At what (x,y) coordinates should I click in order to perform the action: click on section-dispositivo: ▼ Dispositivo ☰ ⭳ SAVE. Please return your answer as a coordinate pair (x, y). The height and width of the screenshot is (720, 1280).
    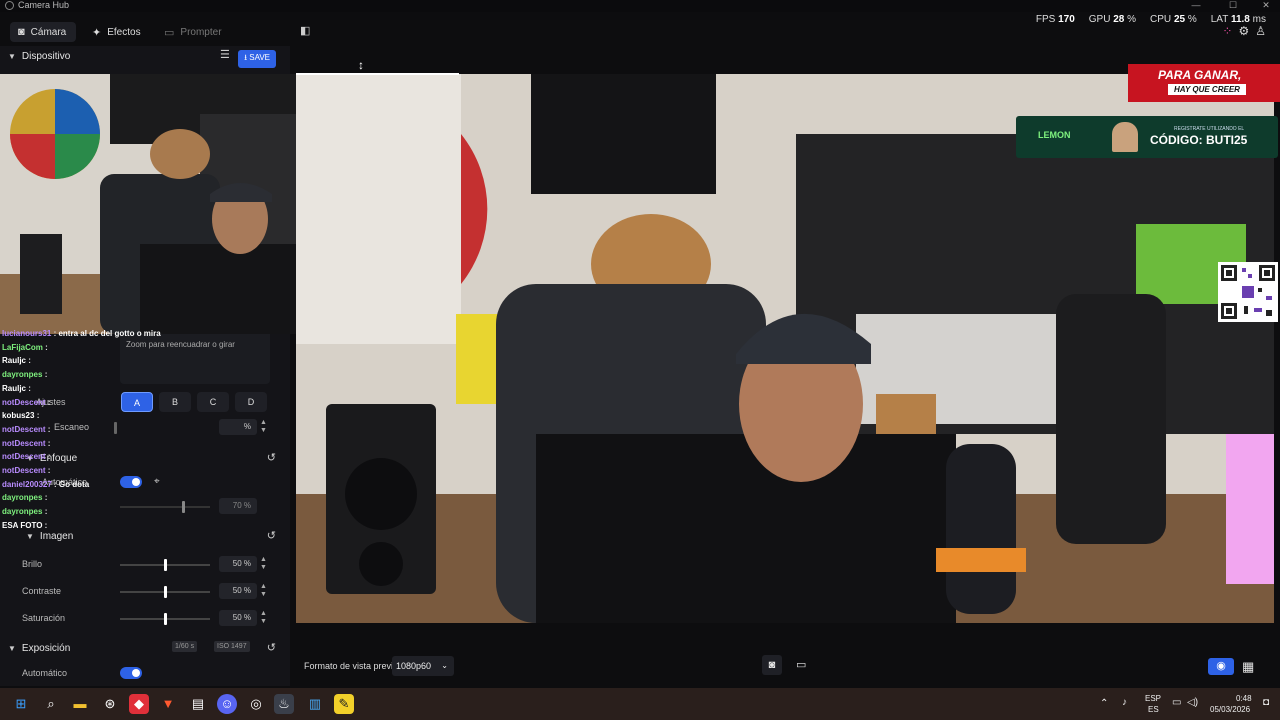
    Looking at the image, I should click on (147, 57).